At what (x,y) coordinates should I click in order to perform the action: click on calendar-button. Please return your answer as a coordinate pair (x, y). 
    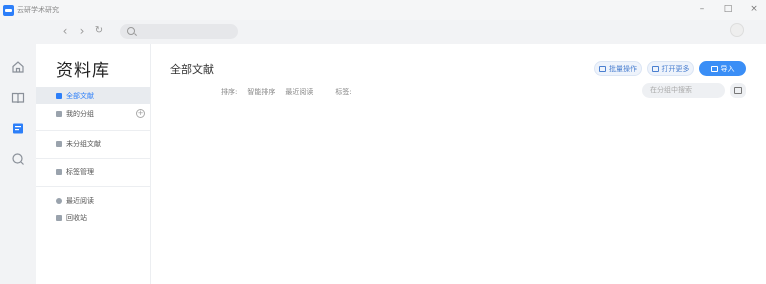
    Looking at the image, I should click on (738, 90).